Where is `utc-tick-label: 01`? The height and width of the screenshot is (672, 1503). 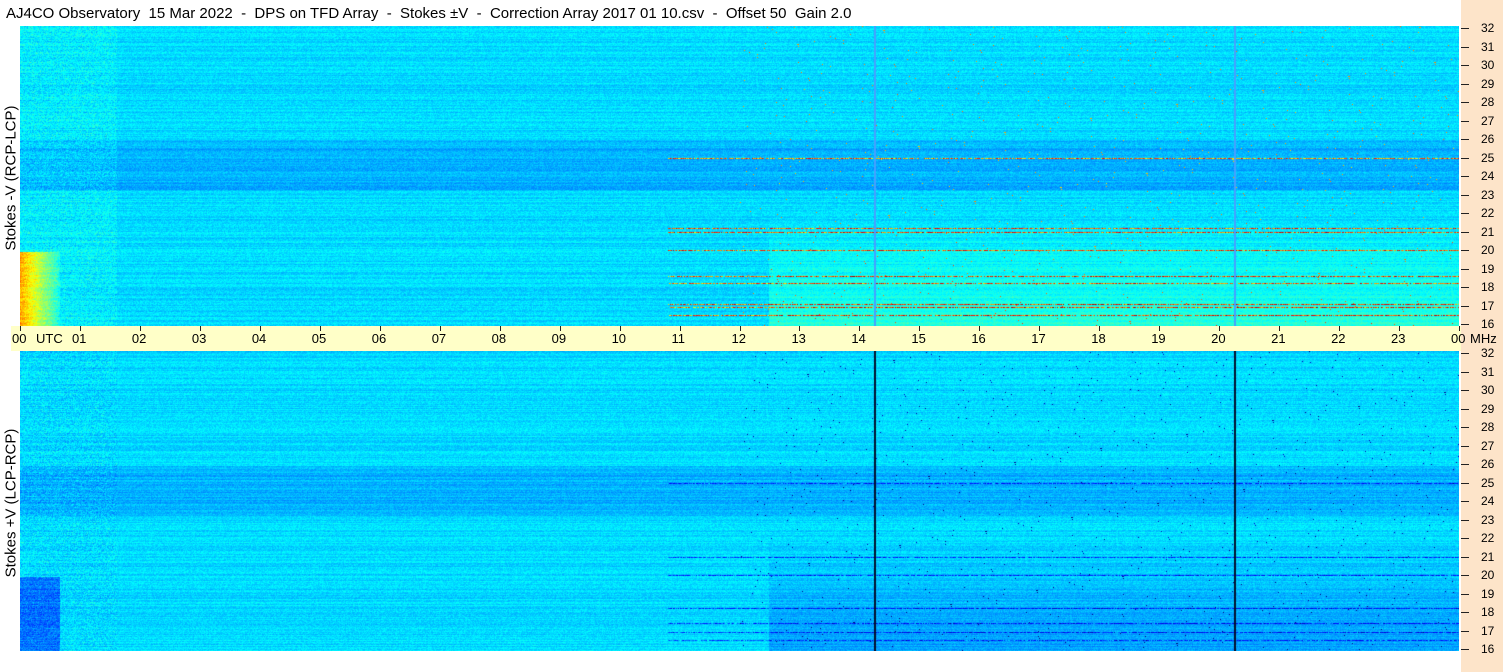 utc-tick-label: 01 is located at coordinates (79, 338).